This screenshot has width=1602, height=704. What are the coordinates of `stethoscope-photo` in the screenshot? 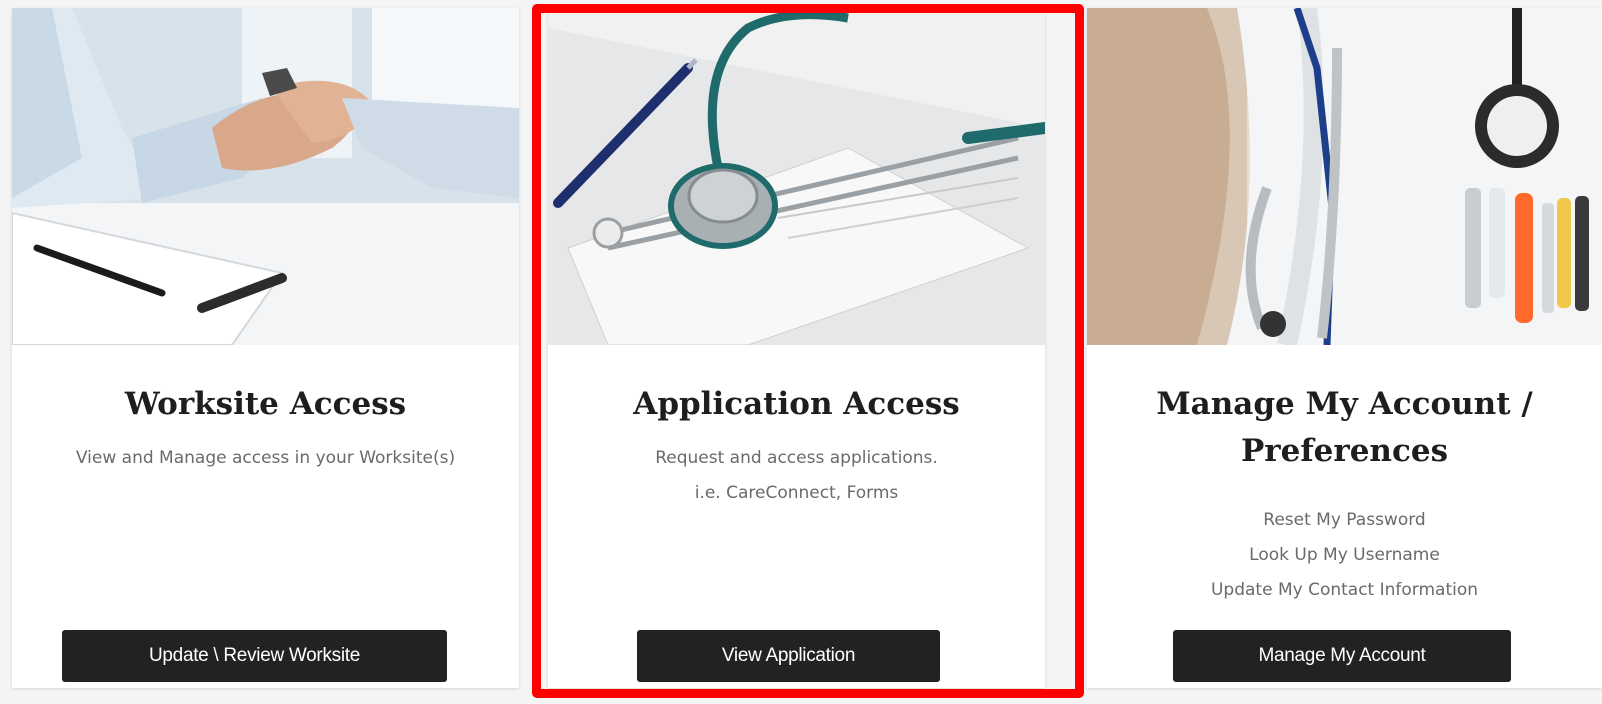 It's located at (796, 176).